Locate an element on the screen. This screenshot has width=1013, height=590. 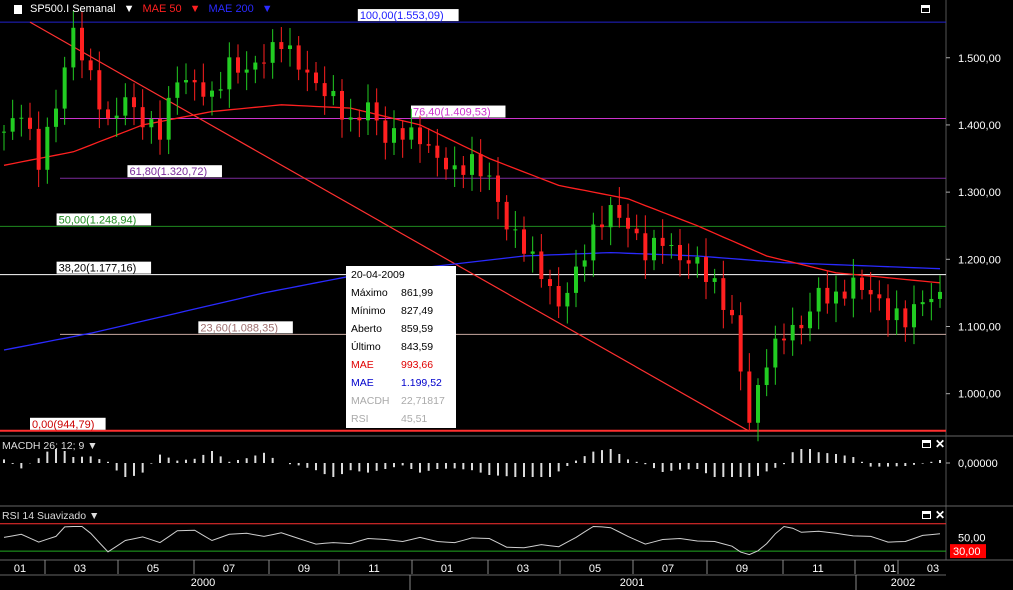
symbol-icon is located at coordinates (18, 9).